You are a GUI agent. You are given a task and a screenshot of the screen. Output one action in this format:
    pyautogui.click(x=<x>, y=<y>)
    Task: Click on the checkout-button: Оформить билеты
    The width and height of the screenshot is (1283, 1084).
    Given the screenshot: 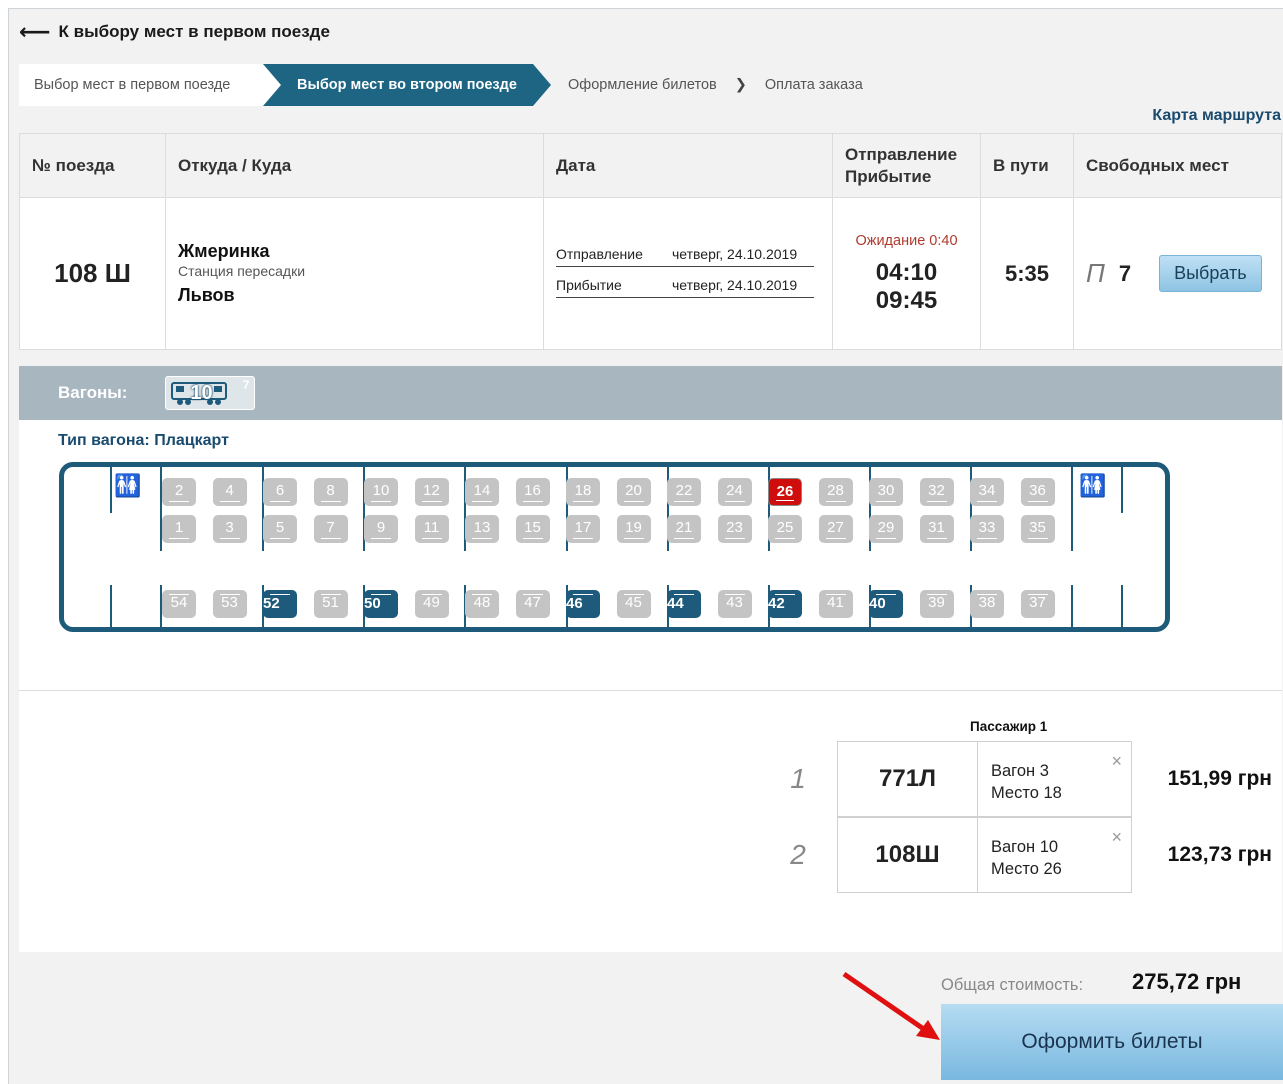 What is the action you would take?
    pyautogui.click(x=1112, y=1042)
    